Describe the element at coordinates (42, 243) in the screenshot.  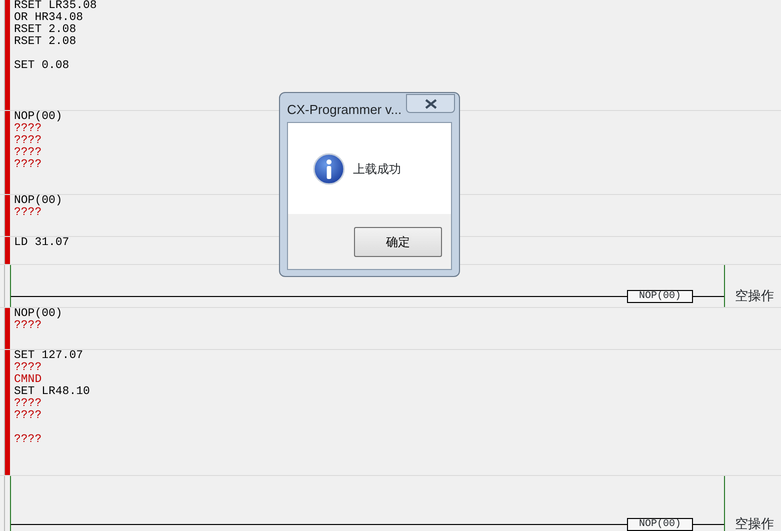
I see `instruction-line: LD 31.07` at that location.